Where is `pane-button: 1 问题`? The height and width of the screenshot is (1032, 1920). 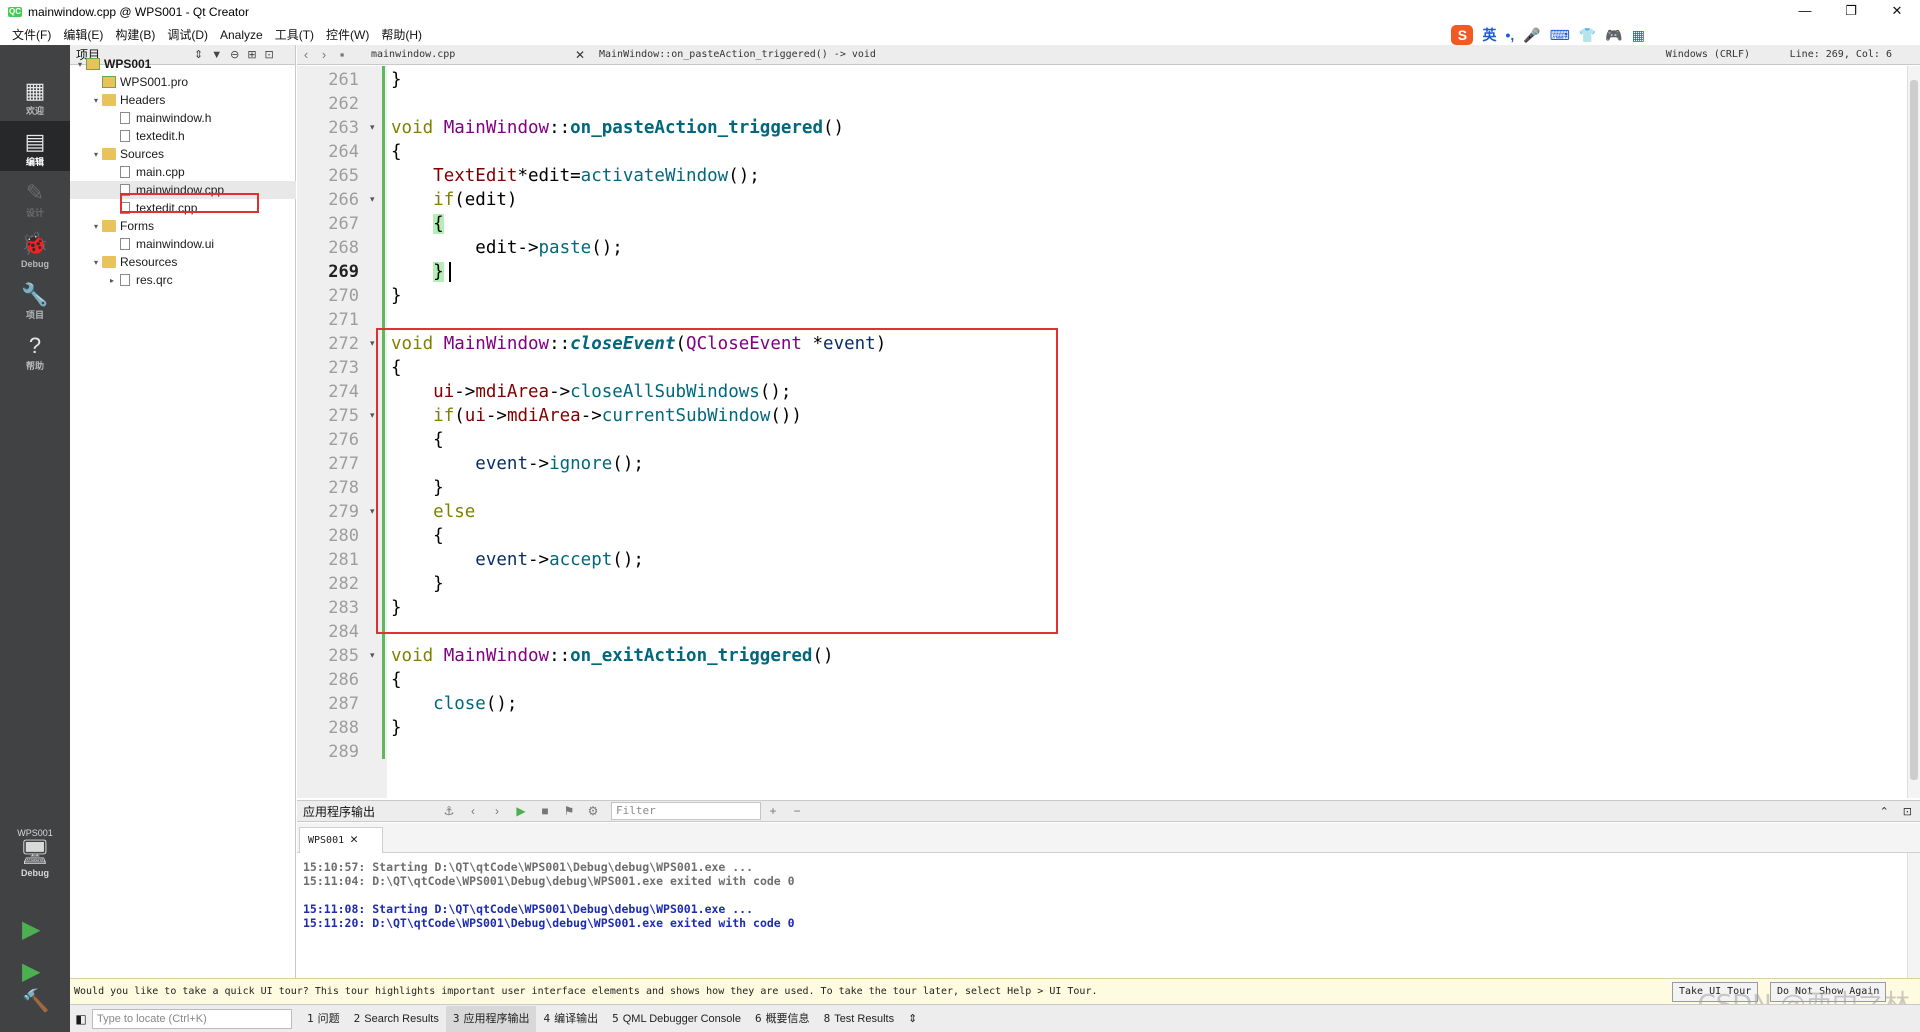
pane-button: 1 问题 is located at coordinates (323, 1019).